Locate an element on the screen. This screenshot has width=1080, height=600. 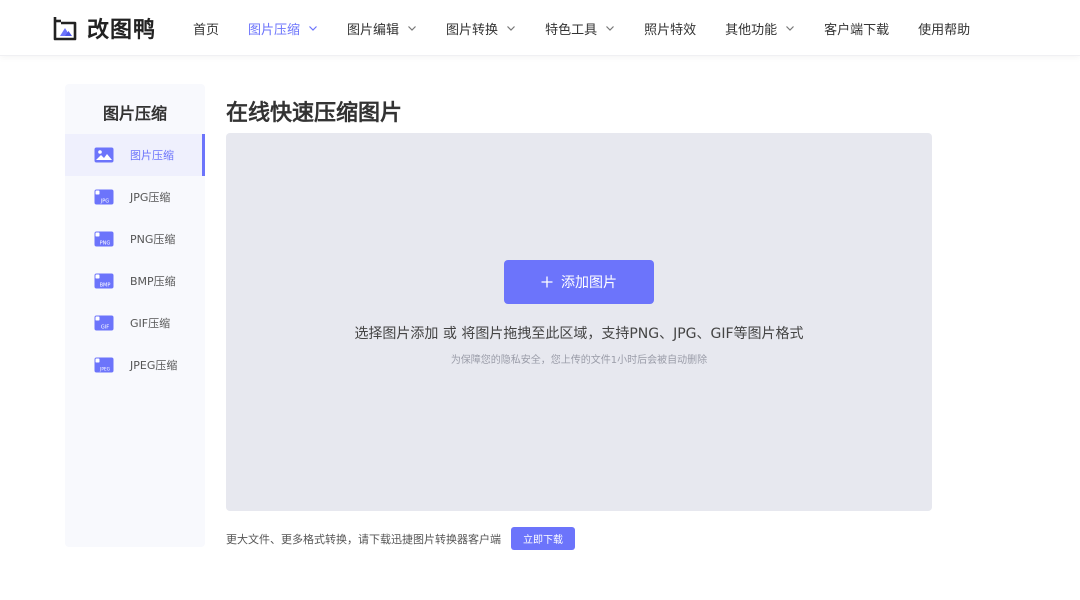
sidebar-item-png-compress: PNG PNG压缩 is located at coordinates (135, 239).